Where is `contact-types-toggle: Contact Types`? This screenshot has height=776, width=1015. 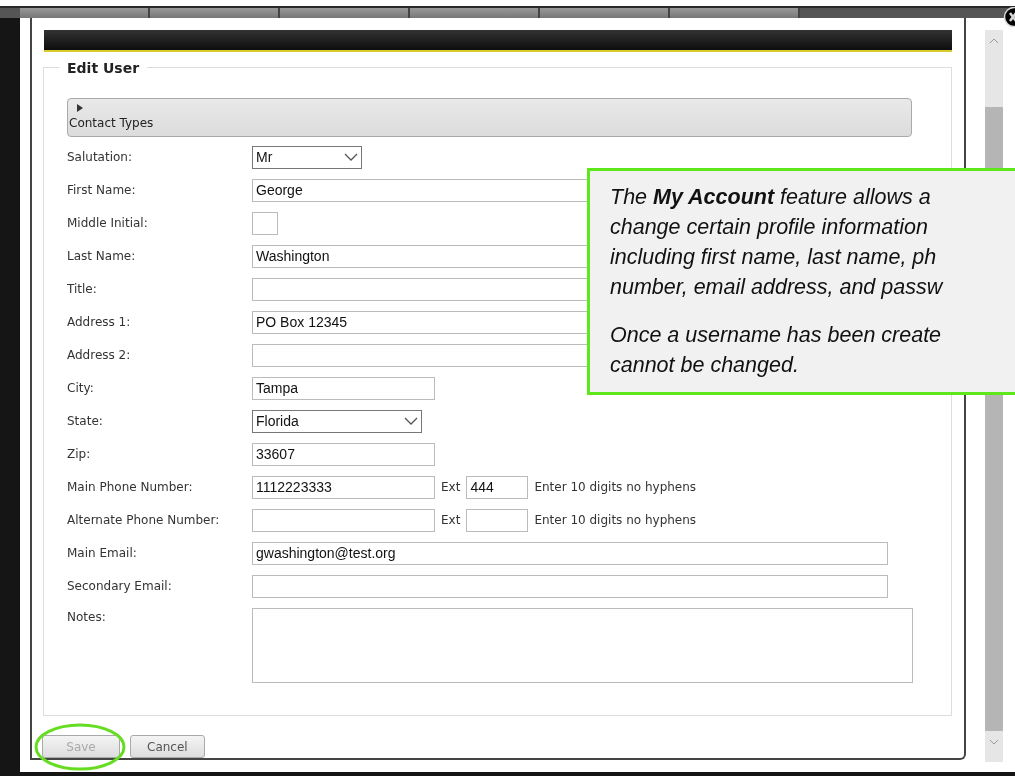
contact-types-toggle: Contact Types is located at coordinates (489, 117).